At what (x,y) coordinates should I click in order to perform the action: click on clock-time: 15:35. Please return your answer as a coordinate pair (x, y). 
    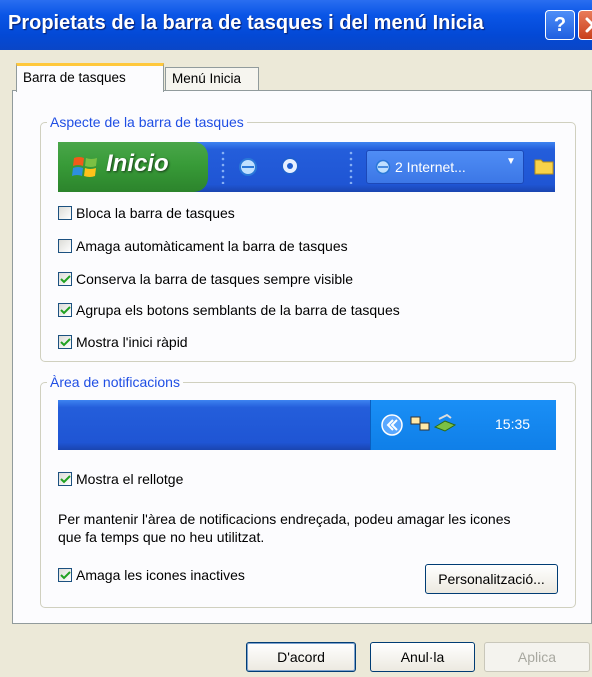
    Looking at the image, I should click on (512, 424).